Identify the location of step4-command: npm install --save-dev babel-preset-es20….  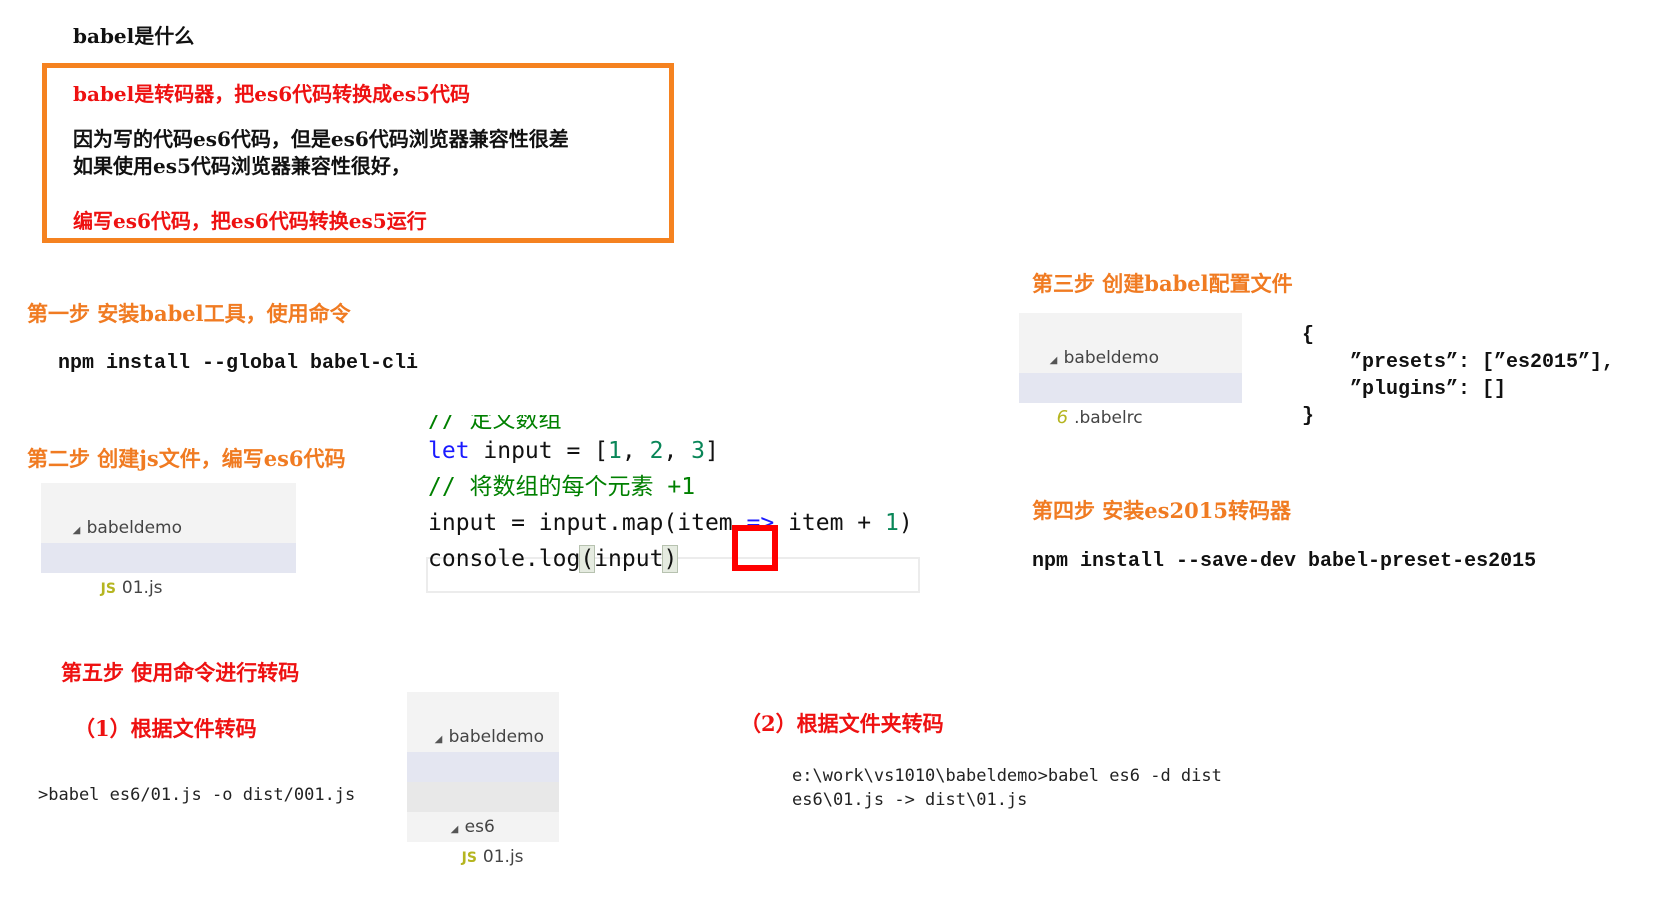
(1284, 561).